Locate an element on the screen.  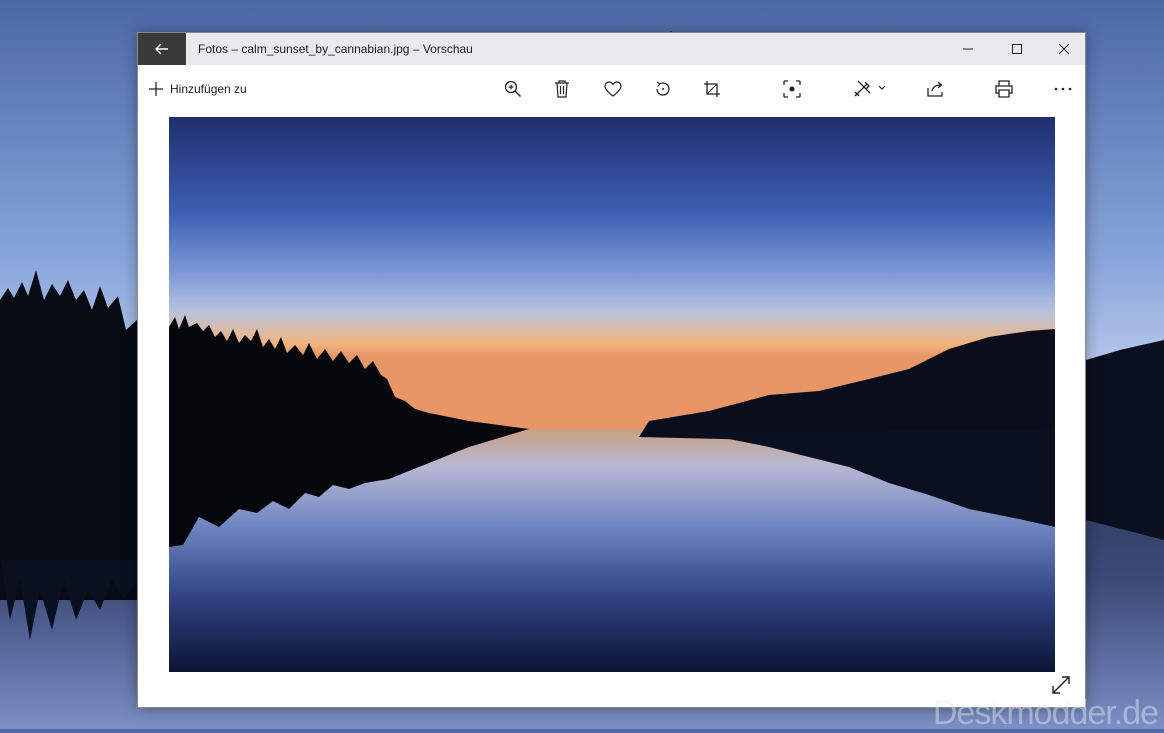
delete-button is located at coordinates (562, 89).